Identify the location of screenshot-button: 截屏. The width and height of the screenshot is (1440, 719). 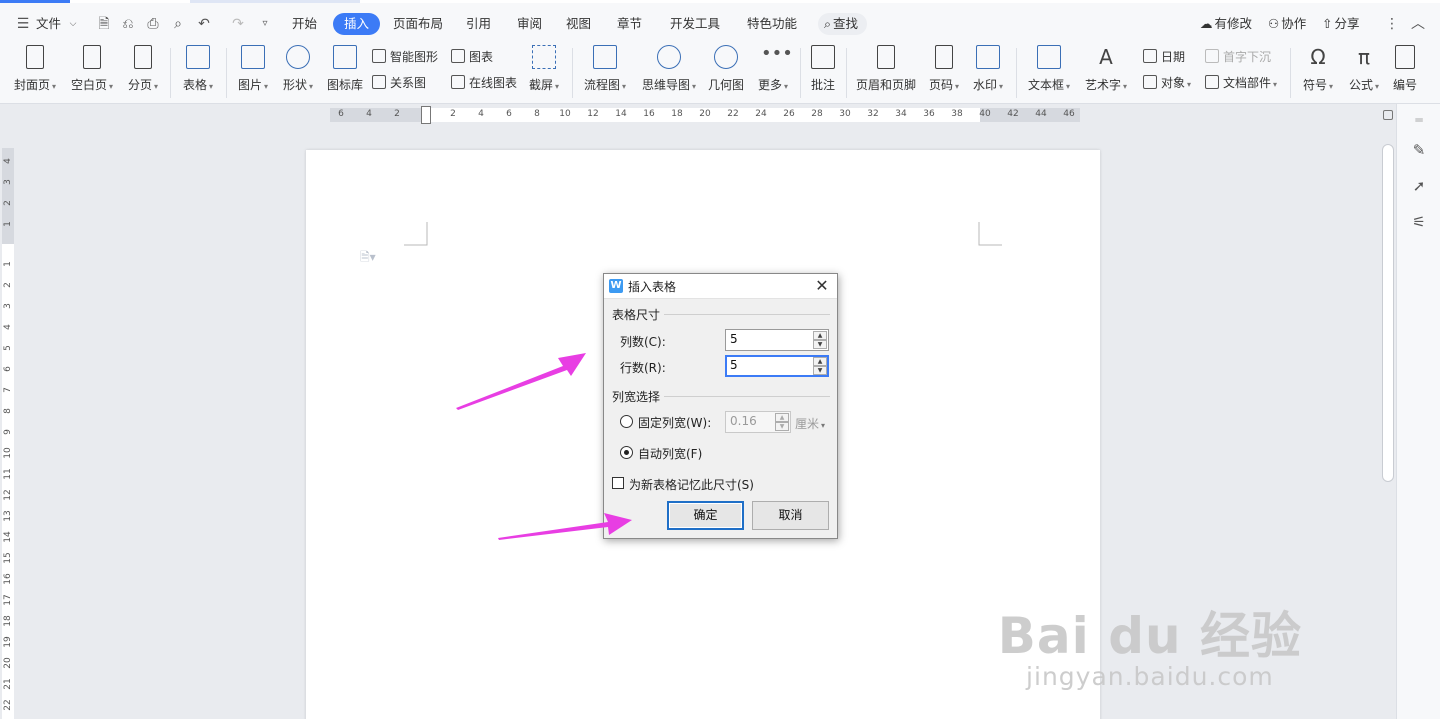
(544, 70).